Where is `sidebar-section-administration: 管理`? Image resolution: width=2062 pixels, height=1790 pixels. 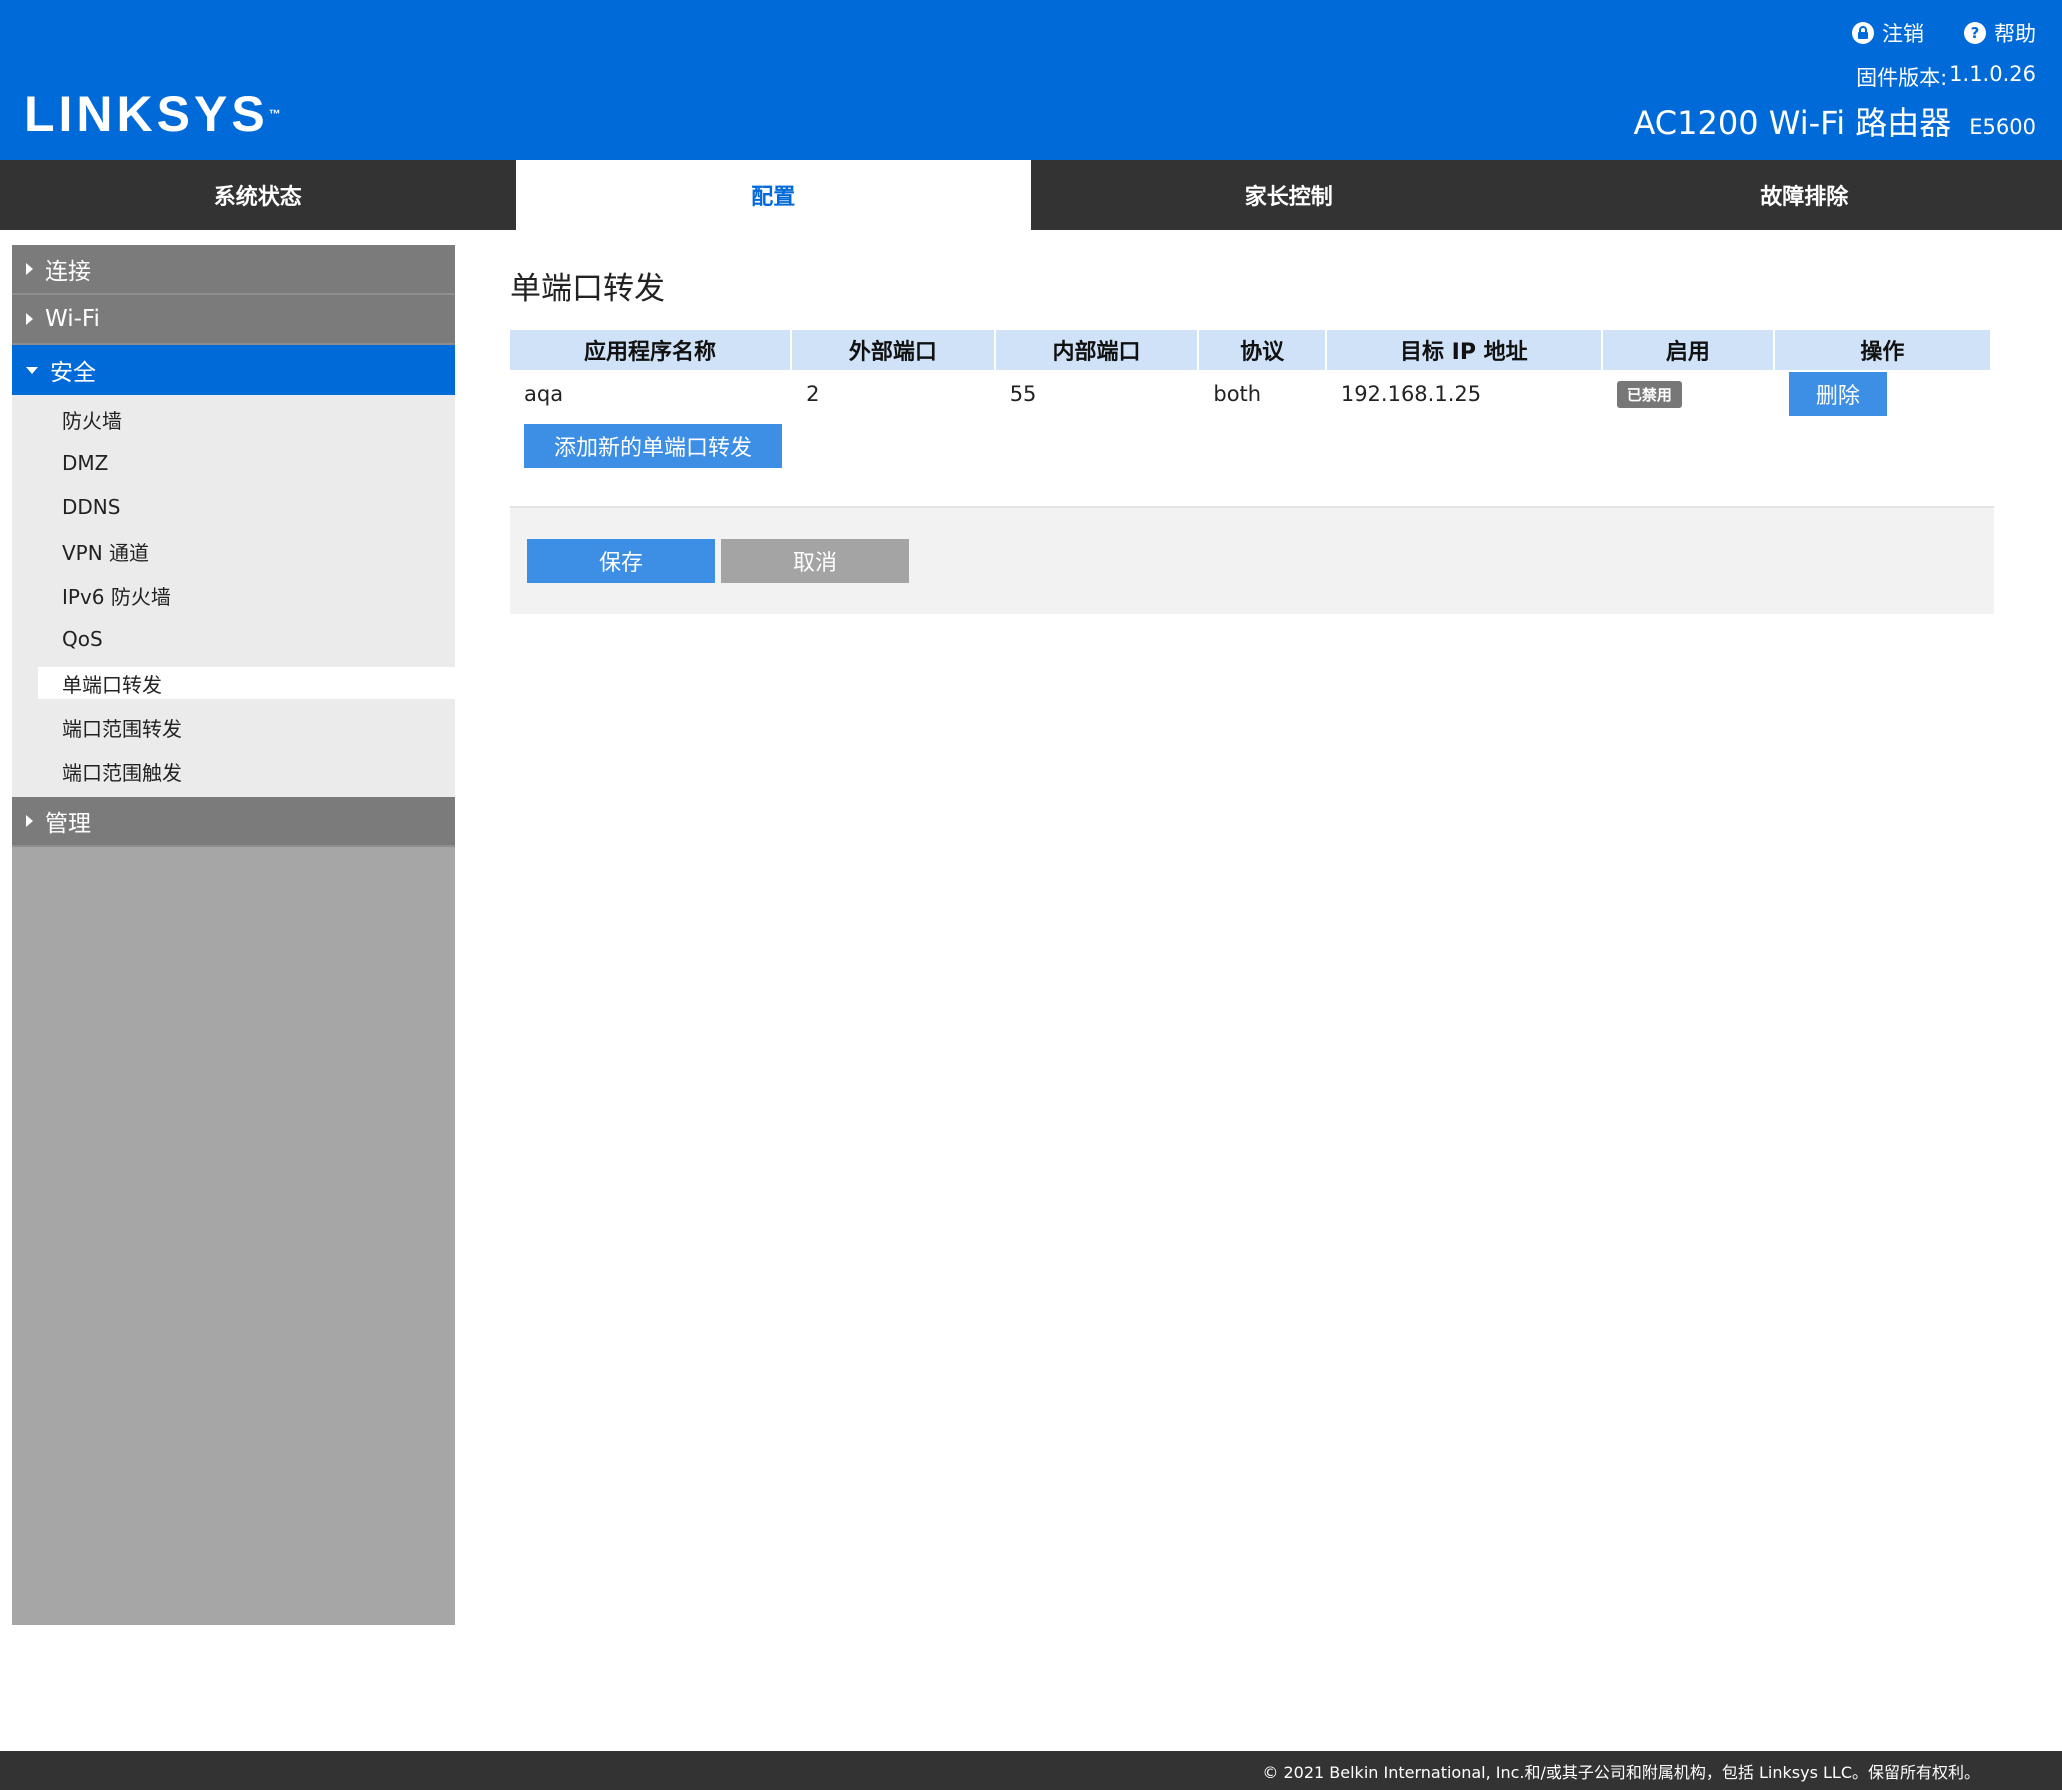
sidebar-section-administration: 管理 is located at coordinates (233, 822).